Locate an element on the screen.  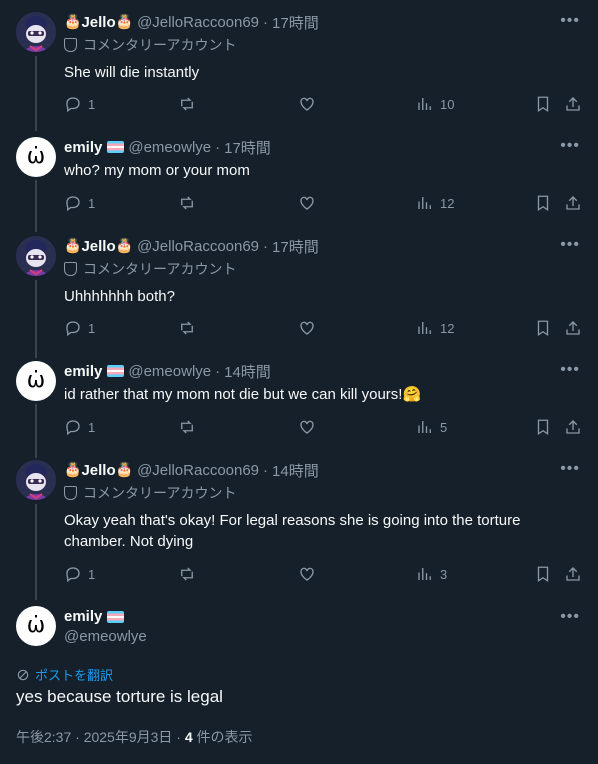
reply-icon is located at coordinates (73, 575).